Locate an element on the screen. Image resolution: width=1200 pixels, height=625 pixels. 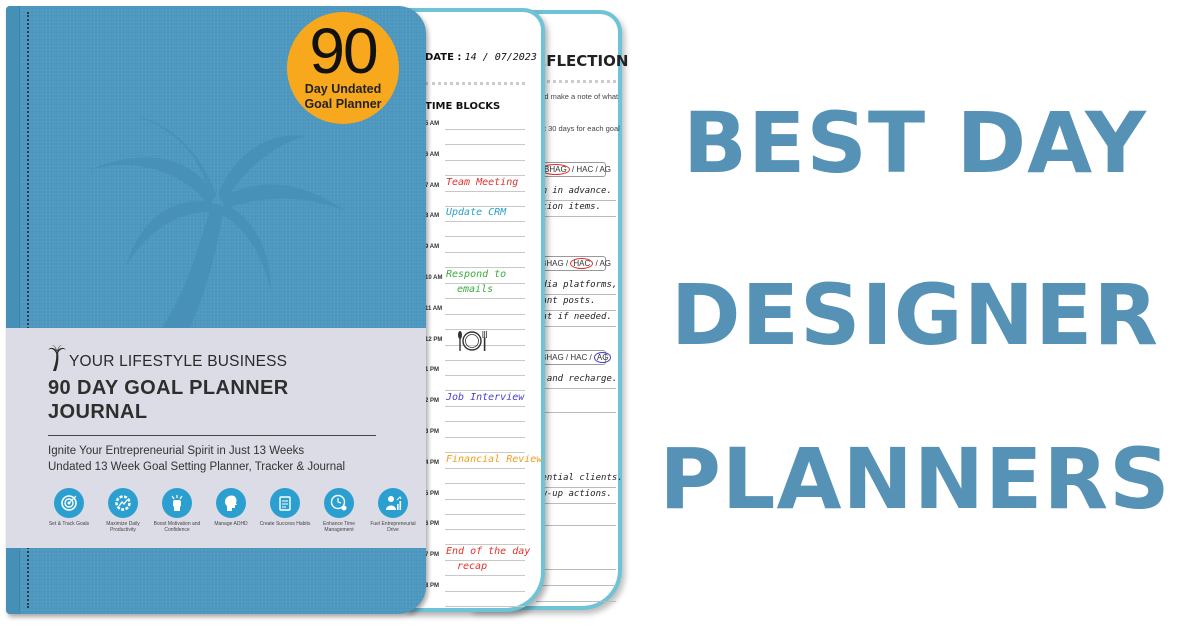
head-brain-icon is located at coordinates (231, 503).